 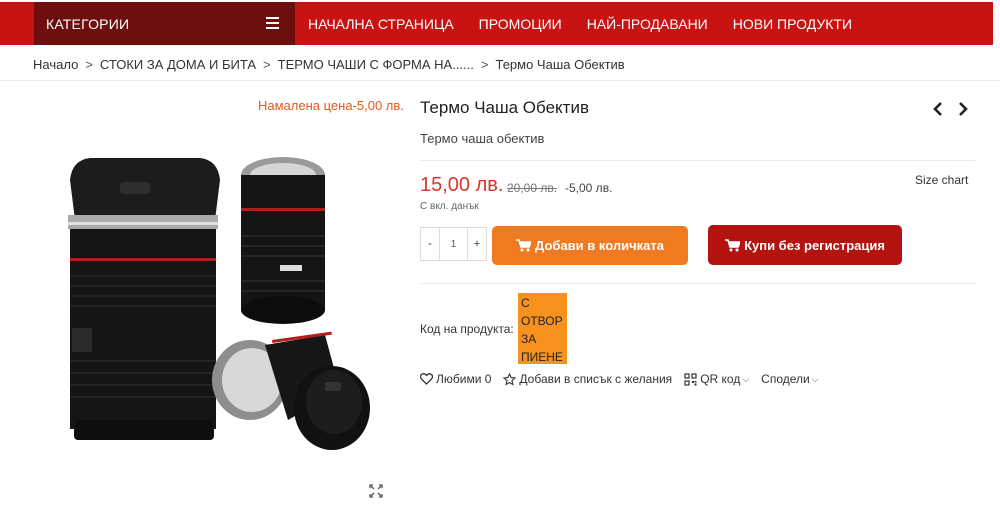 I want to click on heart-icon, so click(x=426, y=379).